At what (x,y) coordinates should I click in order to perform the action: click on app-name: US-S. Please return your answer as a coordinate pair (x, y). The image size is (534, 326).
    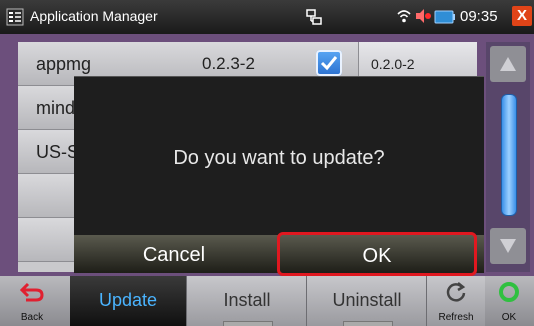
    Looking at the image, I should click on (58, 152).